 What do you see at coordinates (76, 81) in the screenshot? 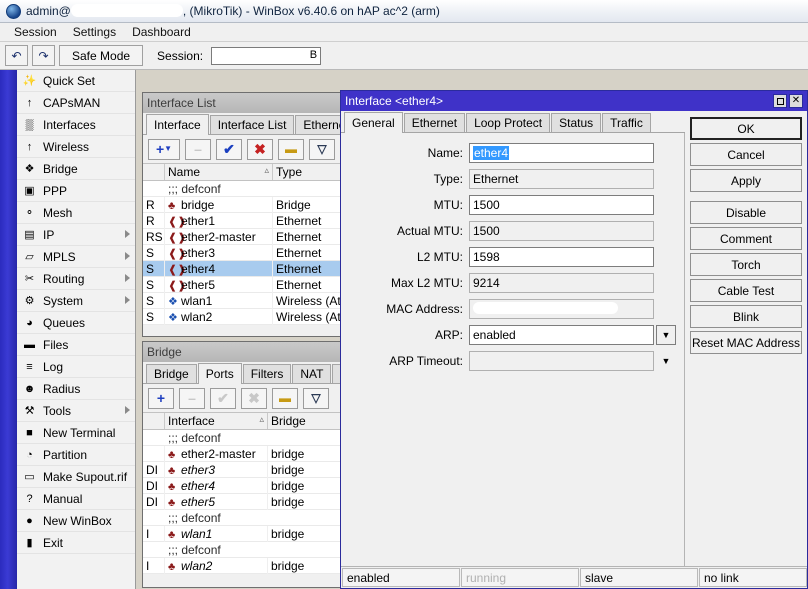
I see `sidebar-item-quick-set: ✨ Quick Set` at bounding box center [76, 81].